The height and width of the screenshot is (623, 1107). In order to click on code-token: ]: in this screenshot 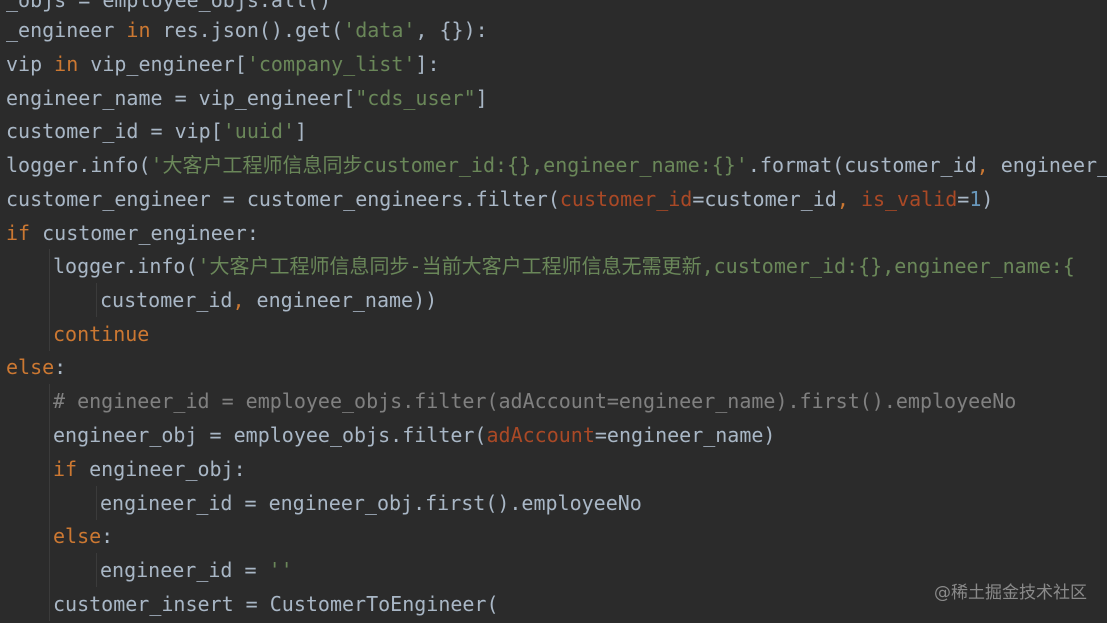, I will do `click(427, 64)`.